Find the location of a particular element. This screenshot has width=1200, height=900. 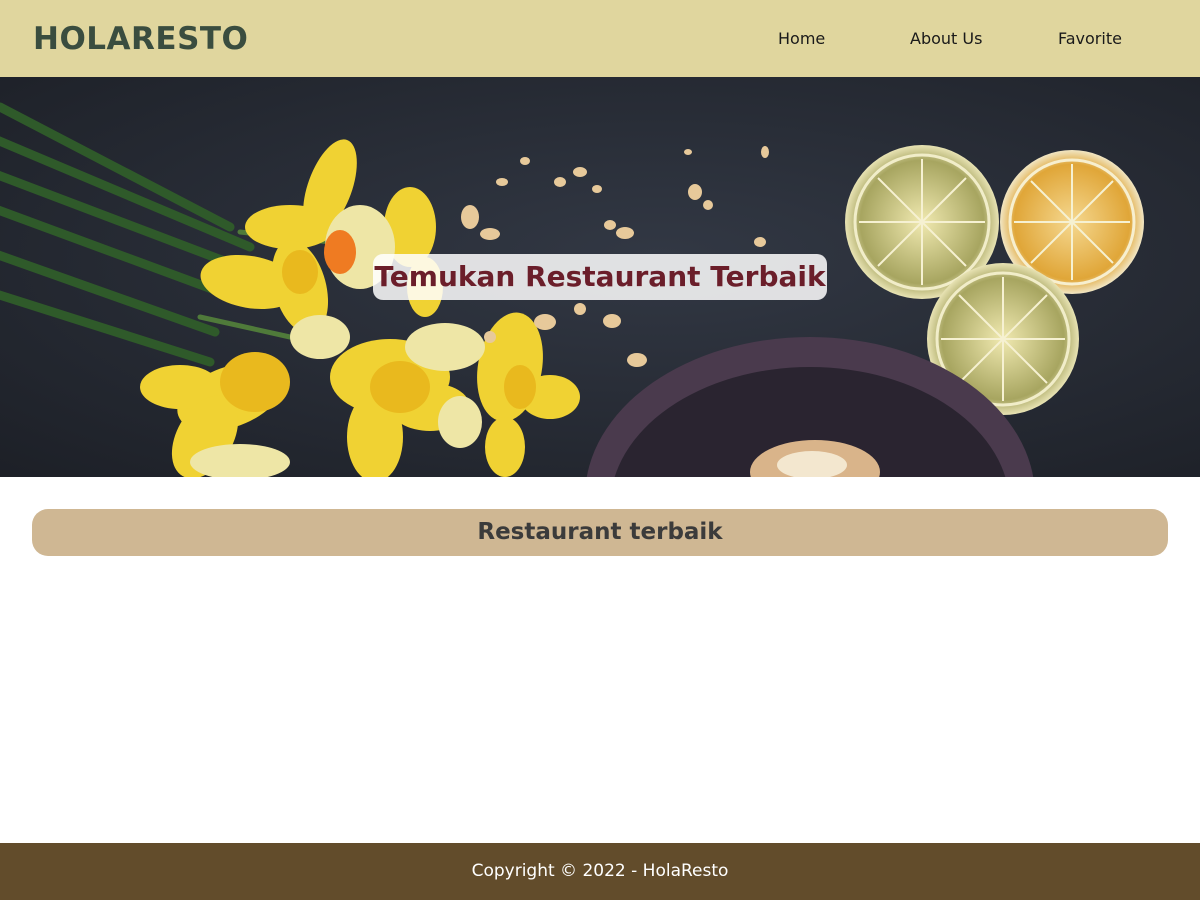

app-header: HOLARESTO Home About Us Favorite is located at coordinates (600, 38).